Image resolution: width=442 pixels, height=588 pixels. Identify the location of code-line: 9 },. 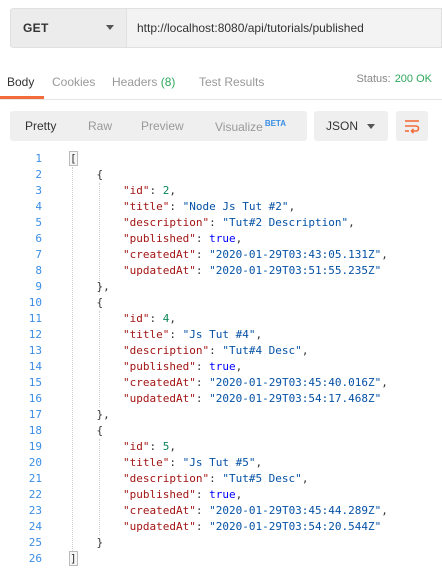
(221, 287).